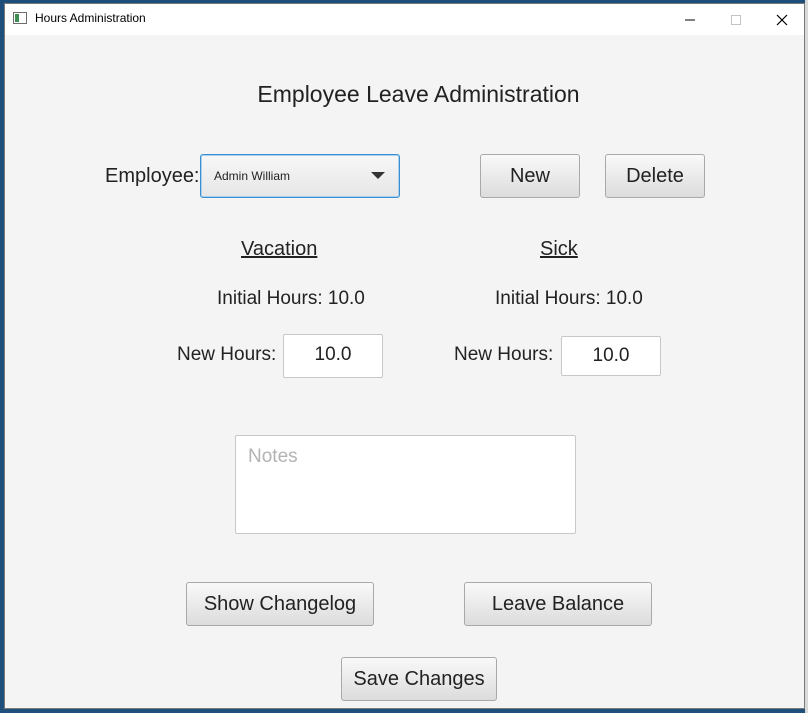  What do you see at coordinates (419, 679) in the screenshot?
I see `save-changes-button: Save Changes` at bounding box center [419, 679].